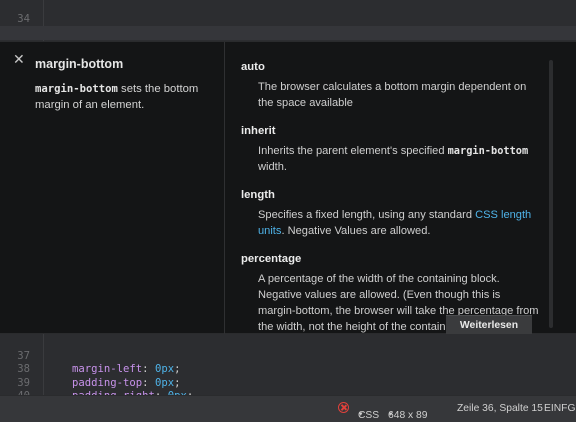 This screenshot has width=576, height=422. What do you see at coordinates (353, 151) in the screenshot?
I see `desc-text: Inherits the parent element's specified` at bounding box center [353, 151].